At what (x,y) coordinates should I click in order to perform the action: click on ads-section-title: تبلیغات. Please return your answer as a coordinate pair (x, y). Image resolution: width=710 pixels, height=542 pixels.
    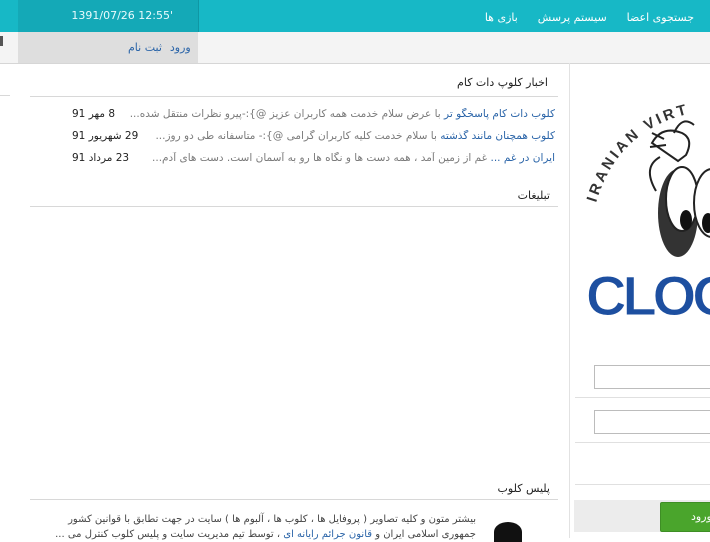
    Looking at the image, I should click on (533, 195).